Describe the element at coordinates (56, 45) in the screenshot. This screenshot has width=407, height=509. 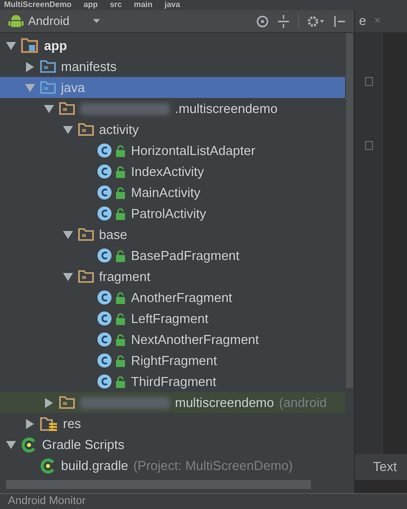
I see `tree-label: app` at that location.